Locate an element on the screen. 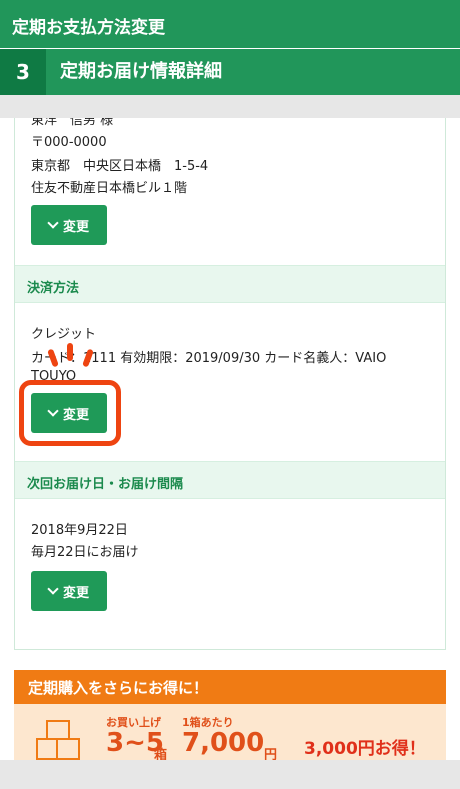 Image resolution: width=460 pixels, height=789 pixels. payment-method: クレジット is located at coordinates (64, 334).